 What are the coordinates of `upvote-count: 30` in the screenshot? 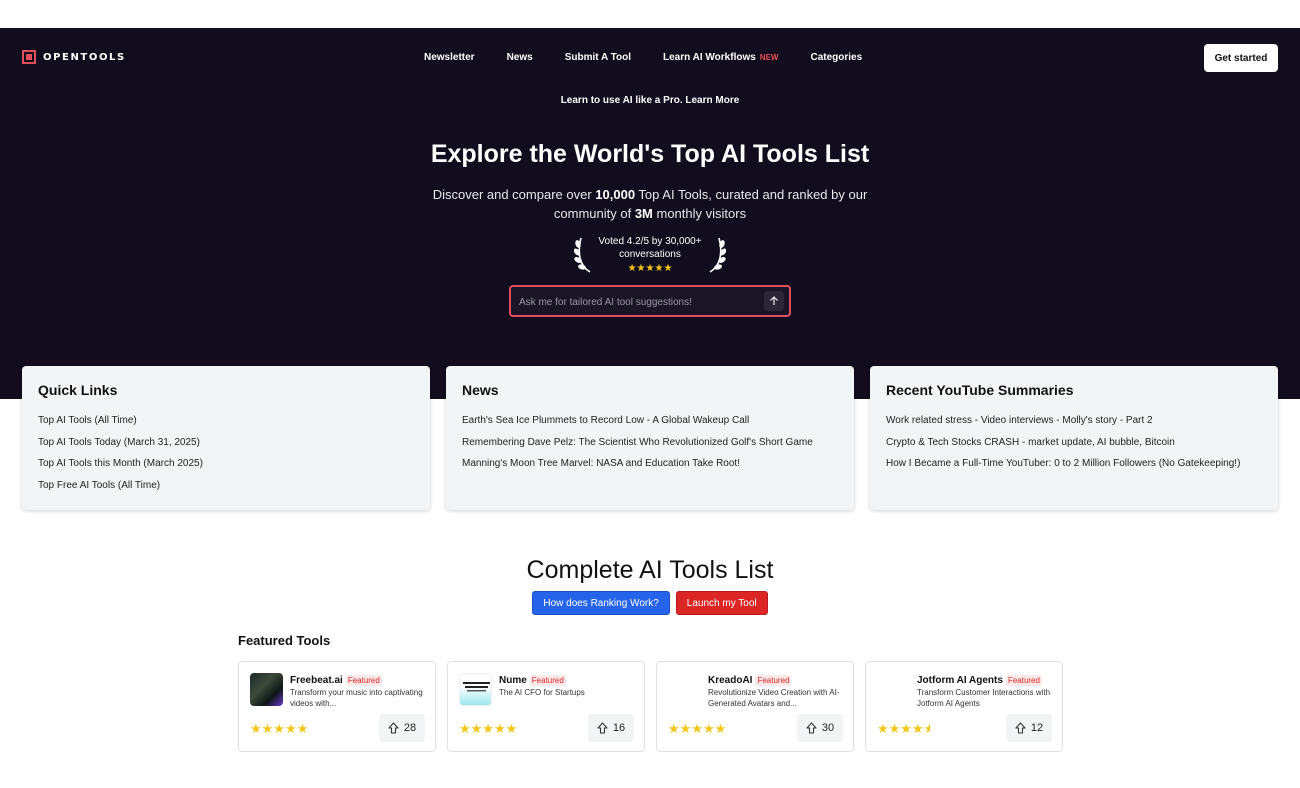 It's located at (828, 728).